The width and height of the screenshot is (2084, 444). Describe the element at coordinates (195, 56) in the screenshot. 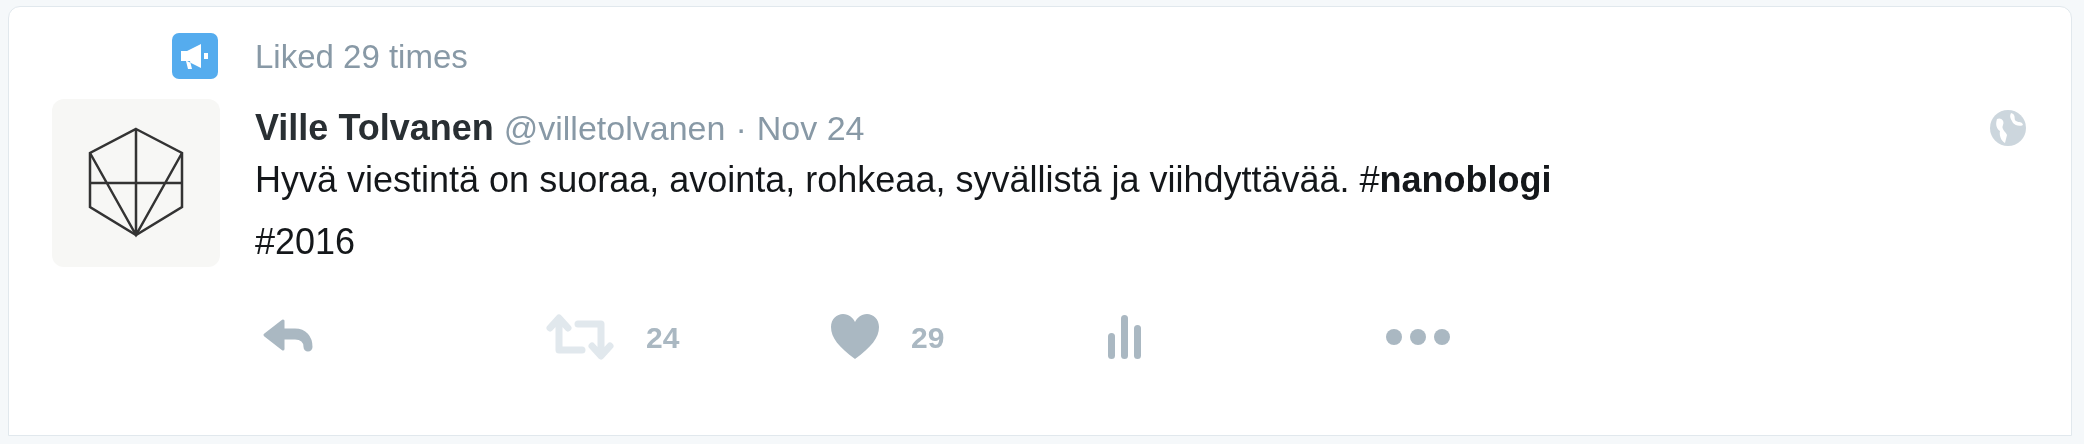

I see `megaphone-icon` at that location.